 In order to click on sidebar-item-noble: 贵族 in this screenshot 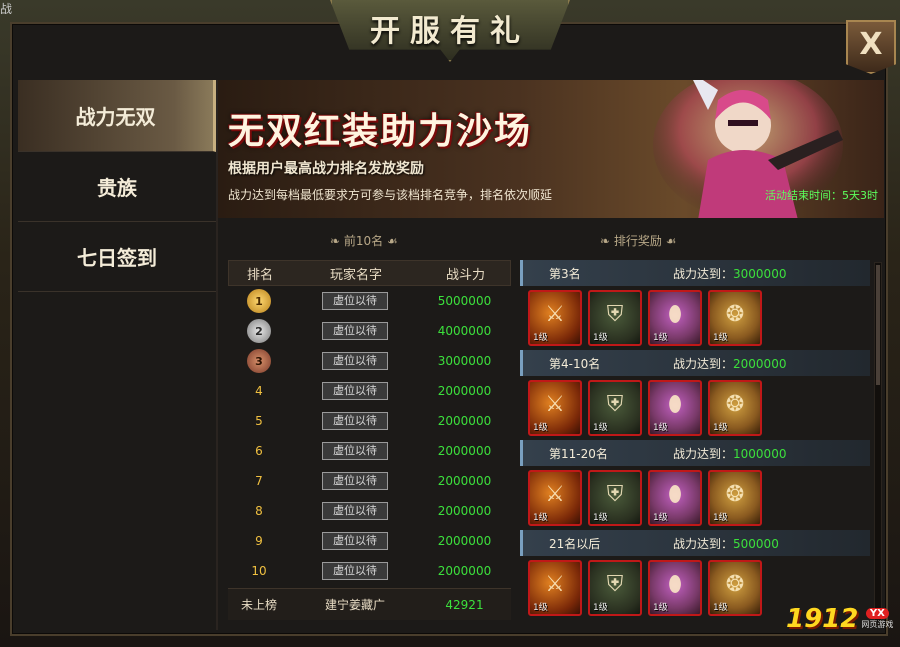, I will do `click(117, 187)`.